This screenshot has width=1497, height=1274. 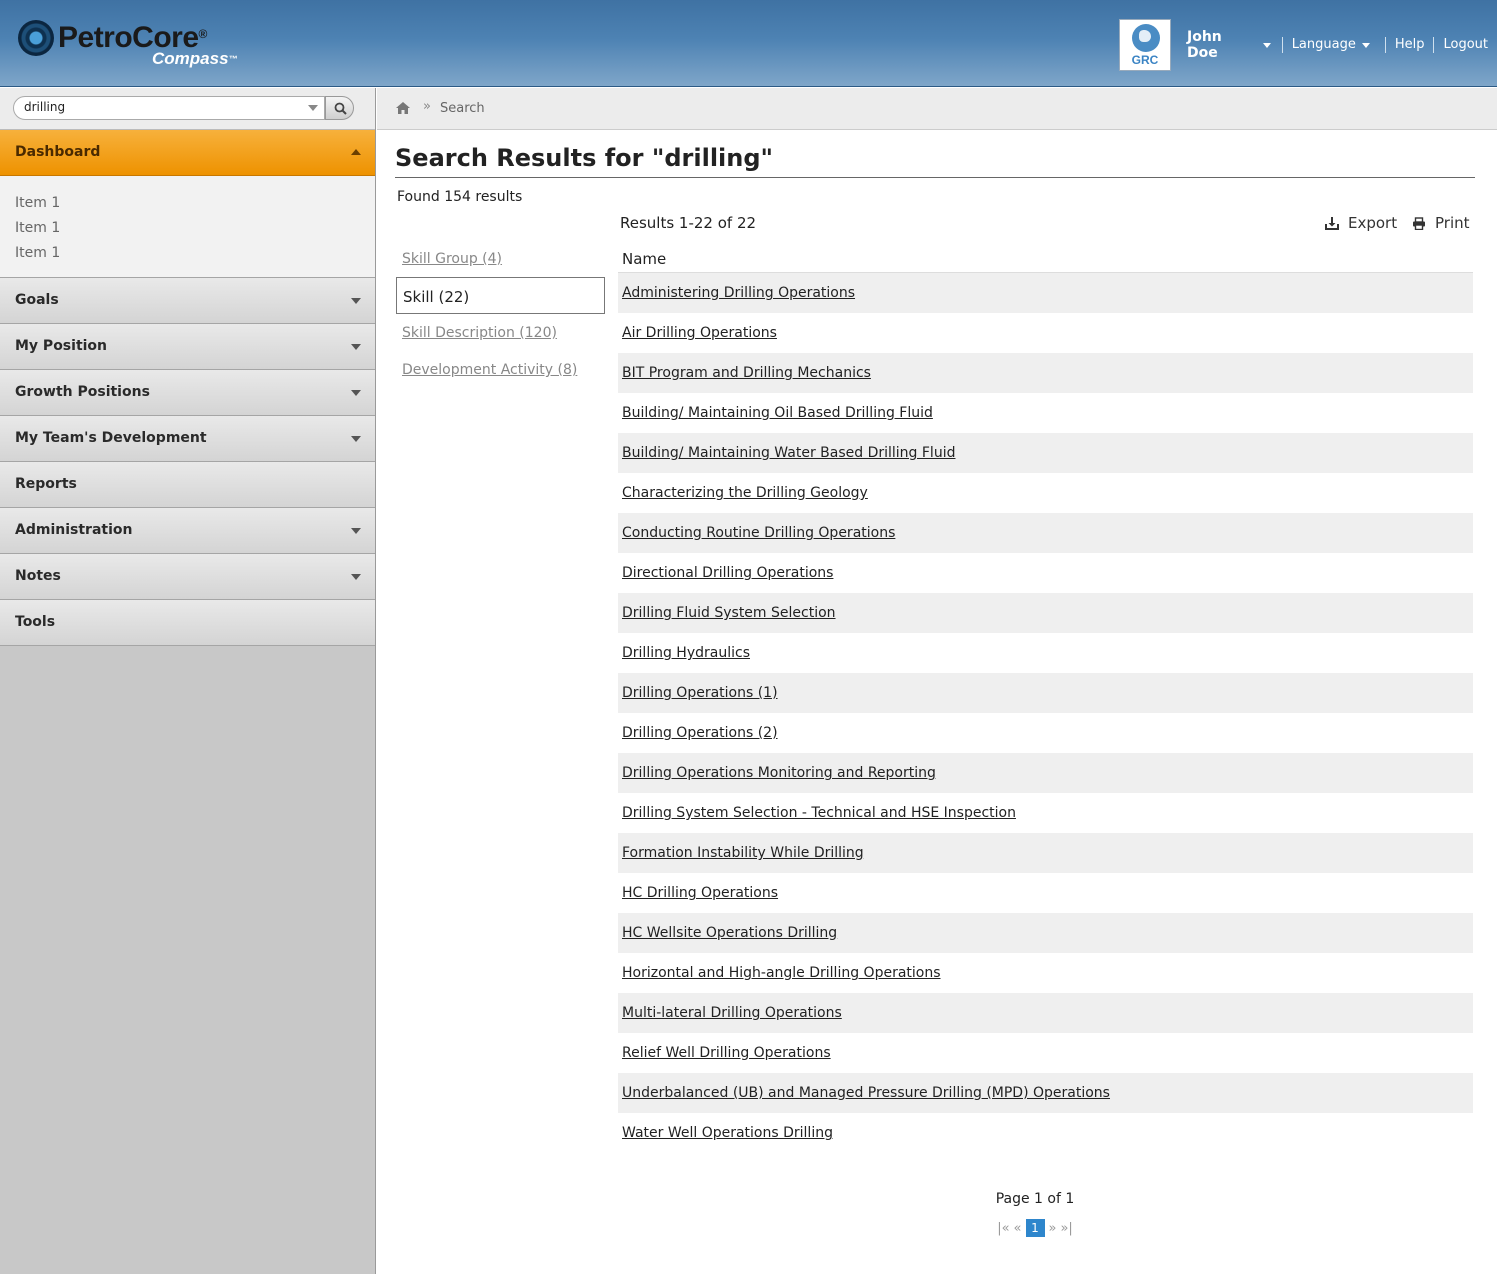 I want to click on search-field, so click(x=169, y=108).